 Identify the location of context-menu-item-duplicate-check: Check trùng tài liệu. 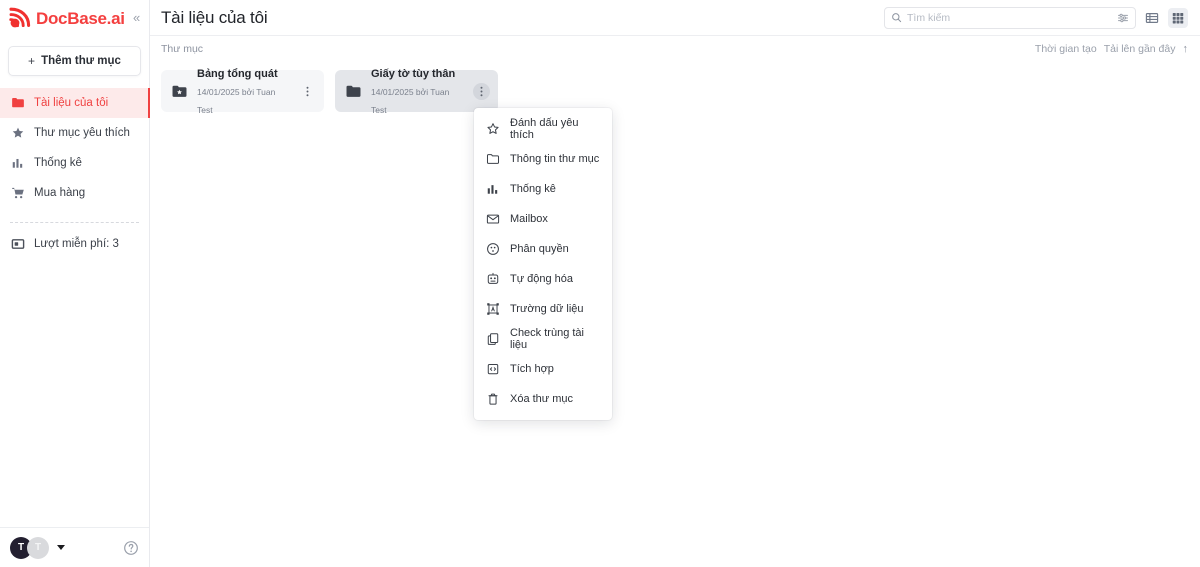
(543, 339).